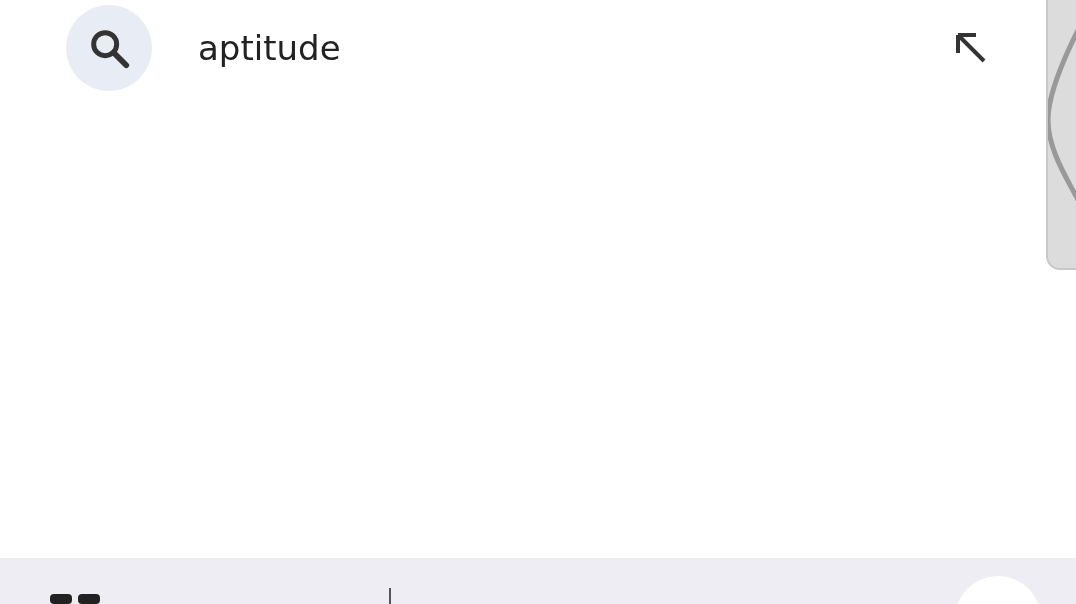  I want to click on grid-icon, so click(76, 599).